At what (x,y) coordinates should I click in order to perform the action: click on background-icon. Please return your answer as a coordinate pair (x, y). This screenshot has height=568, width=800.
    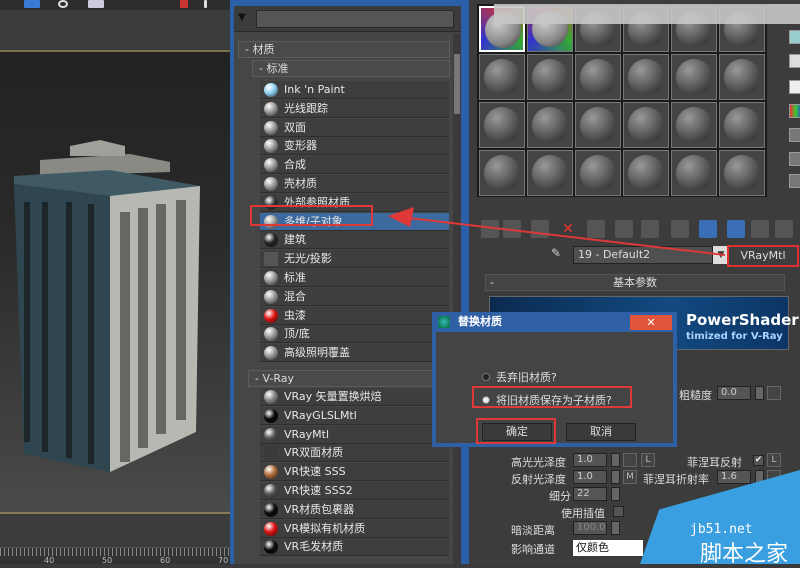
    Looking at the image, I should click on (794, 87).